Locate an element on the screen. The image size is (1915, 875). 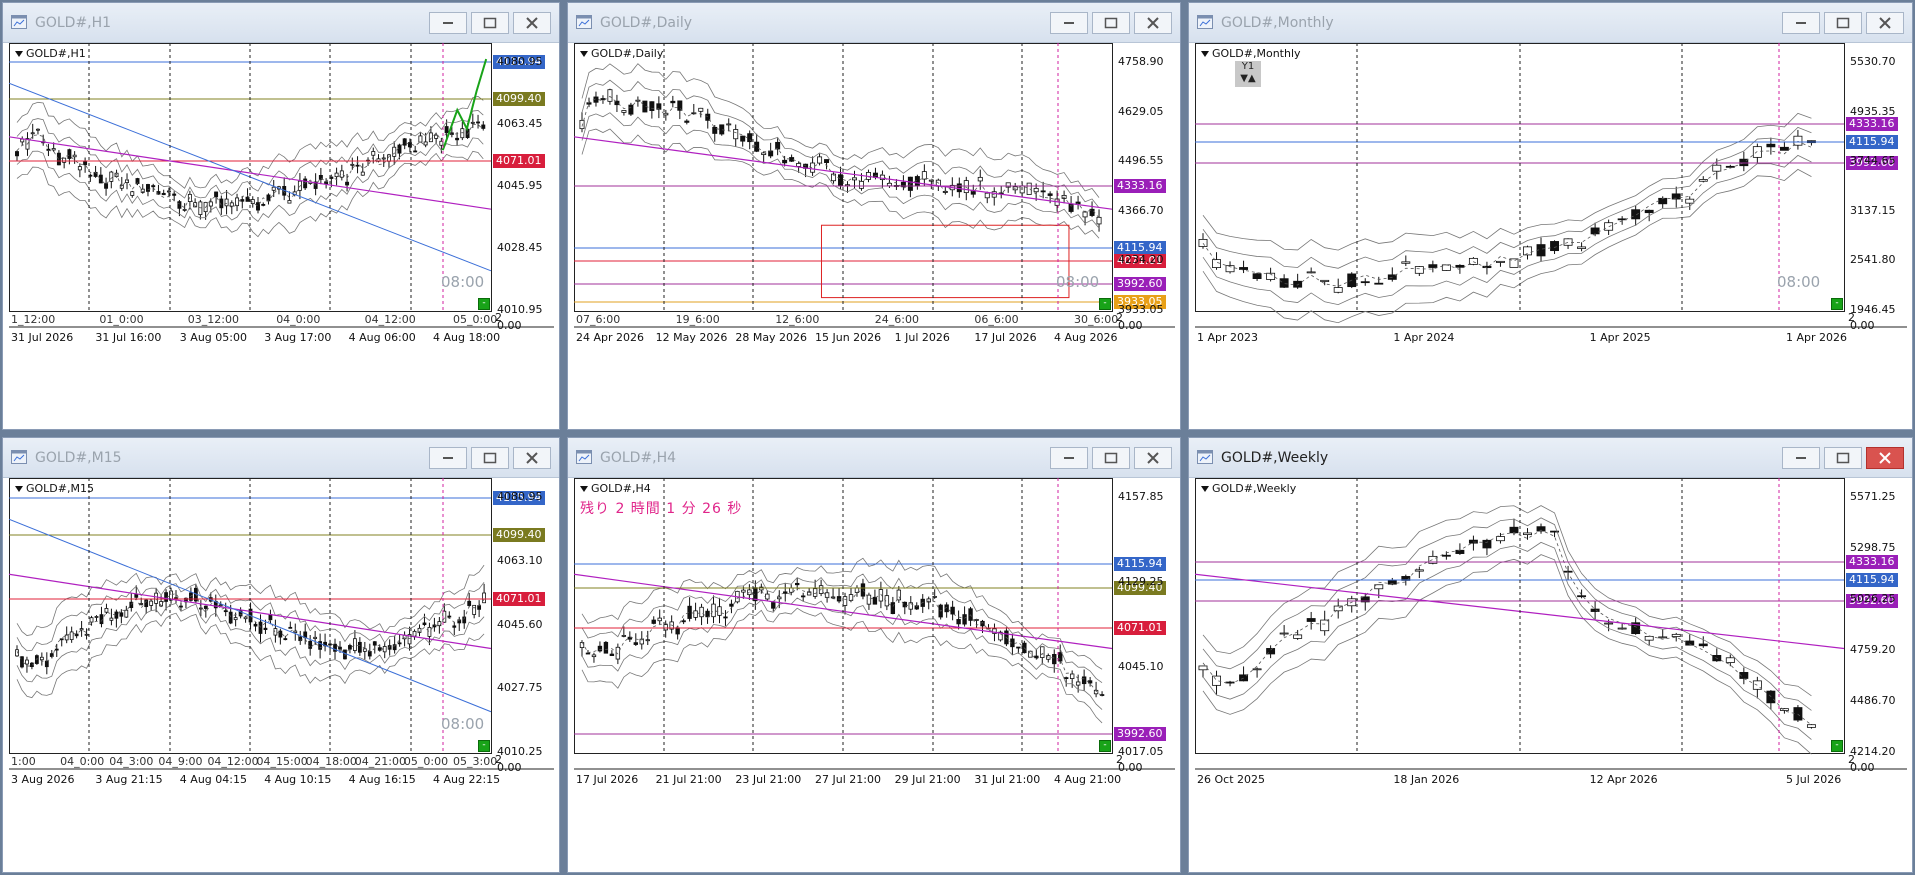
price-tick: 4496.55 is located at coordinates (1141, 161).